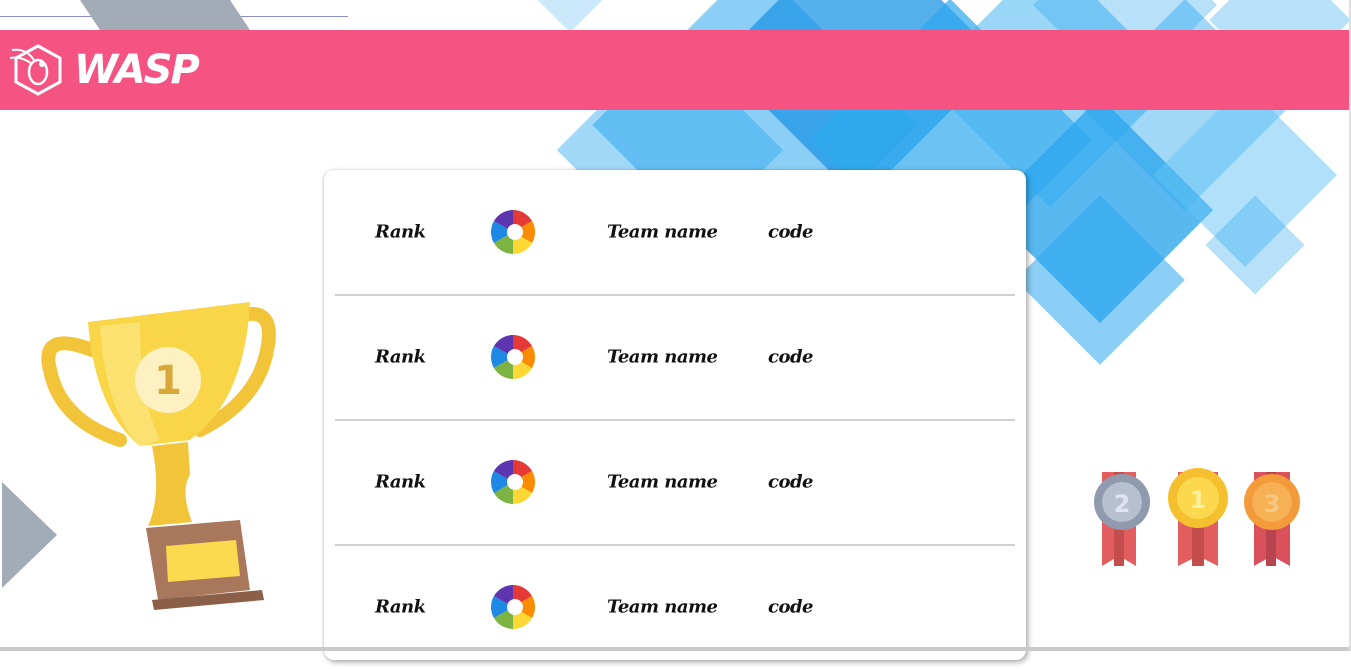 Image resolution: width=1351 pixels, height=669 pixels. What do you see at coordinates (1122, 504) in the screenshot?
I see `silver-medal-number: 2` at bounding box center [1122, 504].